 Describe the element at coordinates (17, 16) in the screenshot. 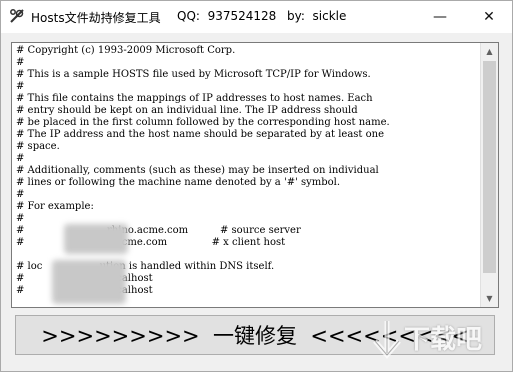

I see `wrench-icon` at that location.